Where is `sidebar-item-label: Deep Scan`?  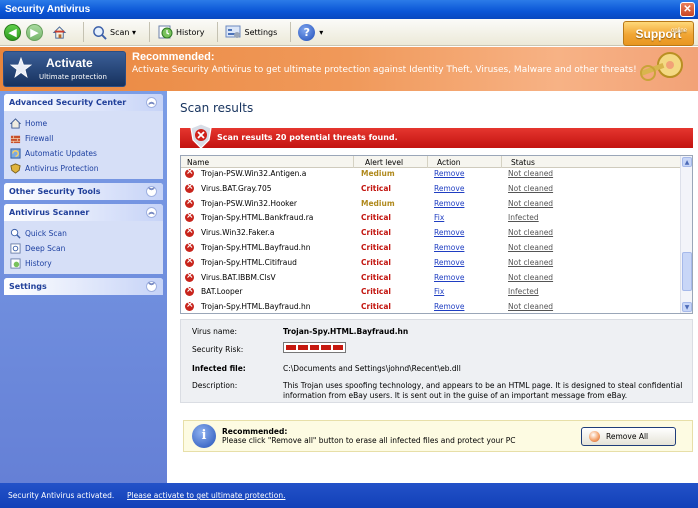 sidebar-item-label: Deep Scan is located at coordinates (45, 248).